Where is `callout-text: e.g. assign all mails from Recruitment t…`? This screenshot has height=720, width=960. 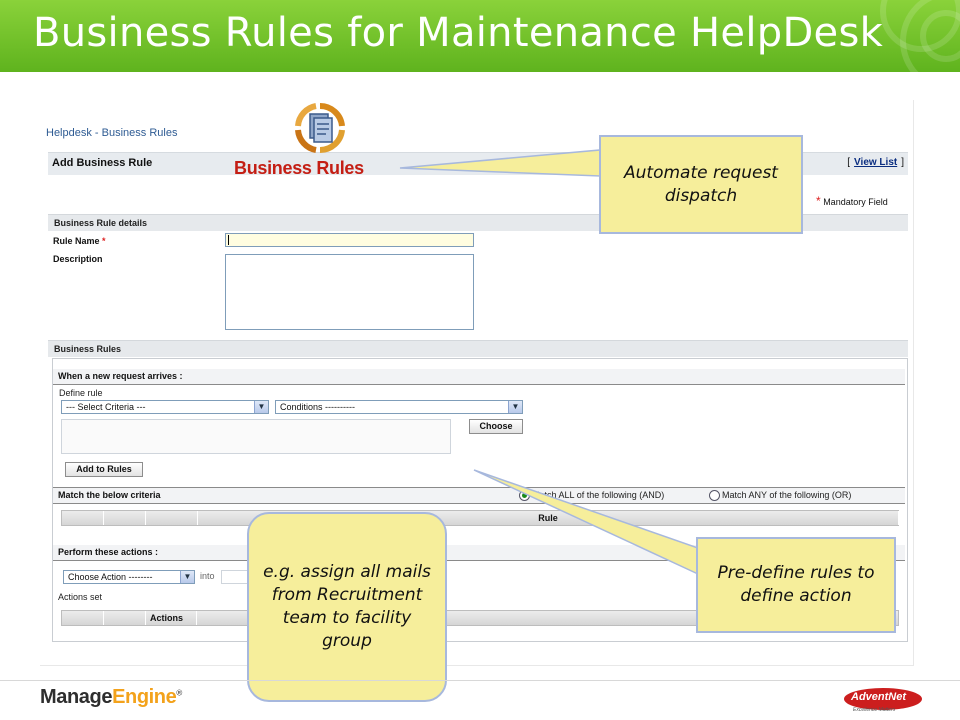
callout-text: e.g. assign all mails from Recruitment t… is located at coordinates (347, 606).